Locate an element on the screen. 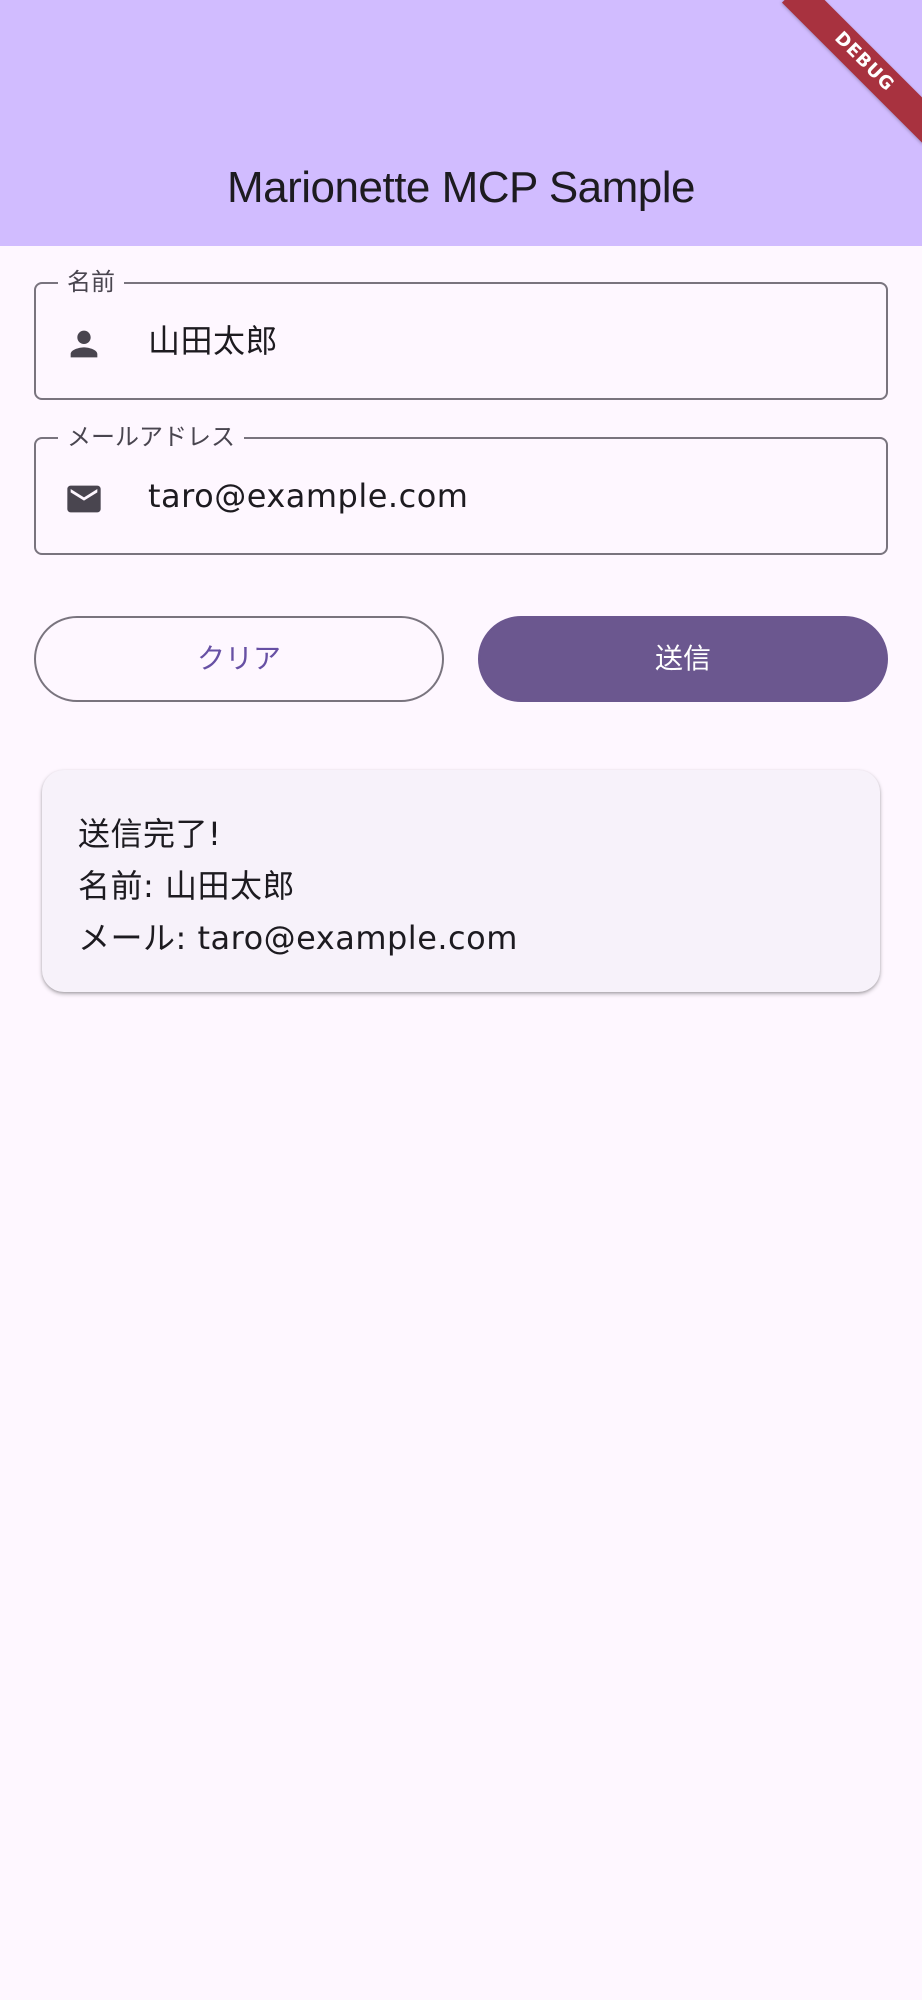 This screenshot has width=922, height=2000. mail-icon is located at coordinates (84, 499).